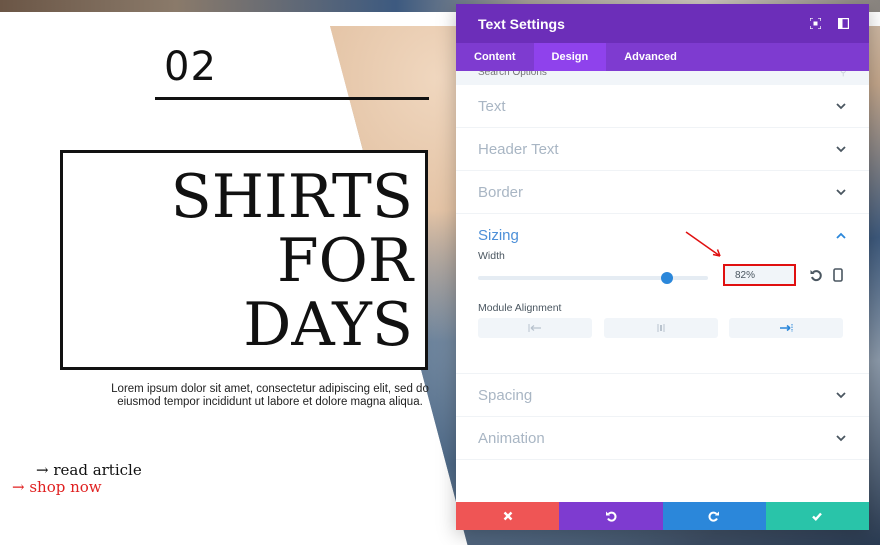 This screenshot has width=880, height=545. I want to click on shop-now-link: → shop now, so click(57, 487).